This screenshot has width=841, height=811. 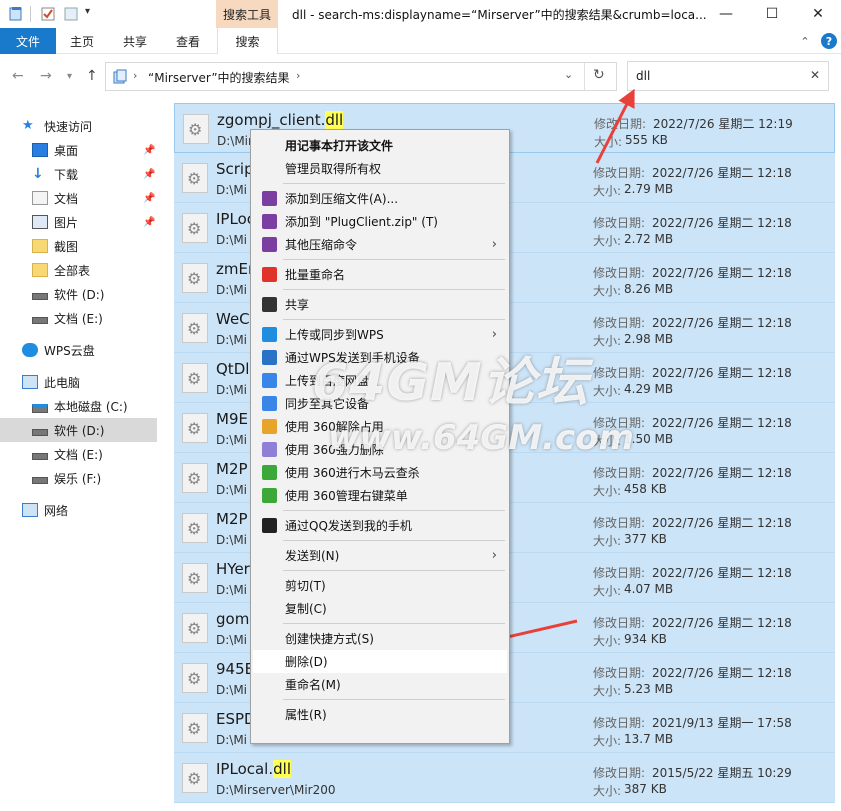 What do you see at coordinates (28, 41) in the screenshot?
I see `tab-file: 文件` at bounding box center [28, 41].